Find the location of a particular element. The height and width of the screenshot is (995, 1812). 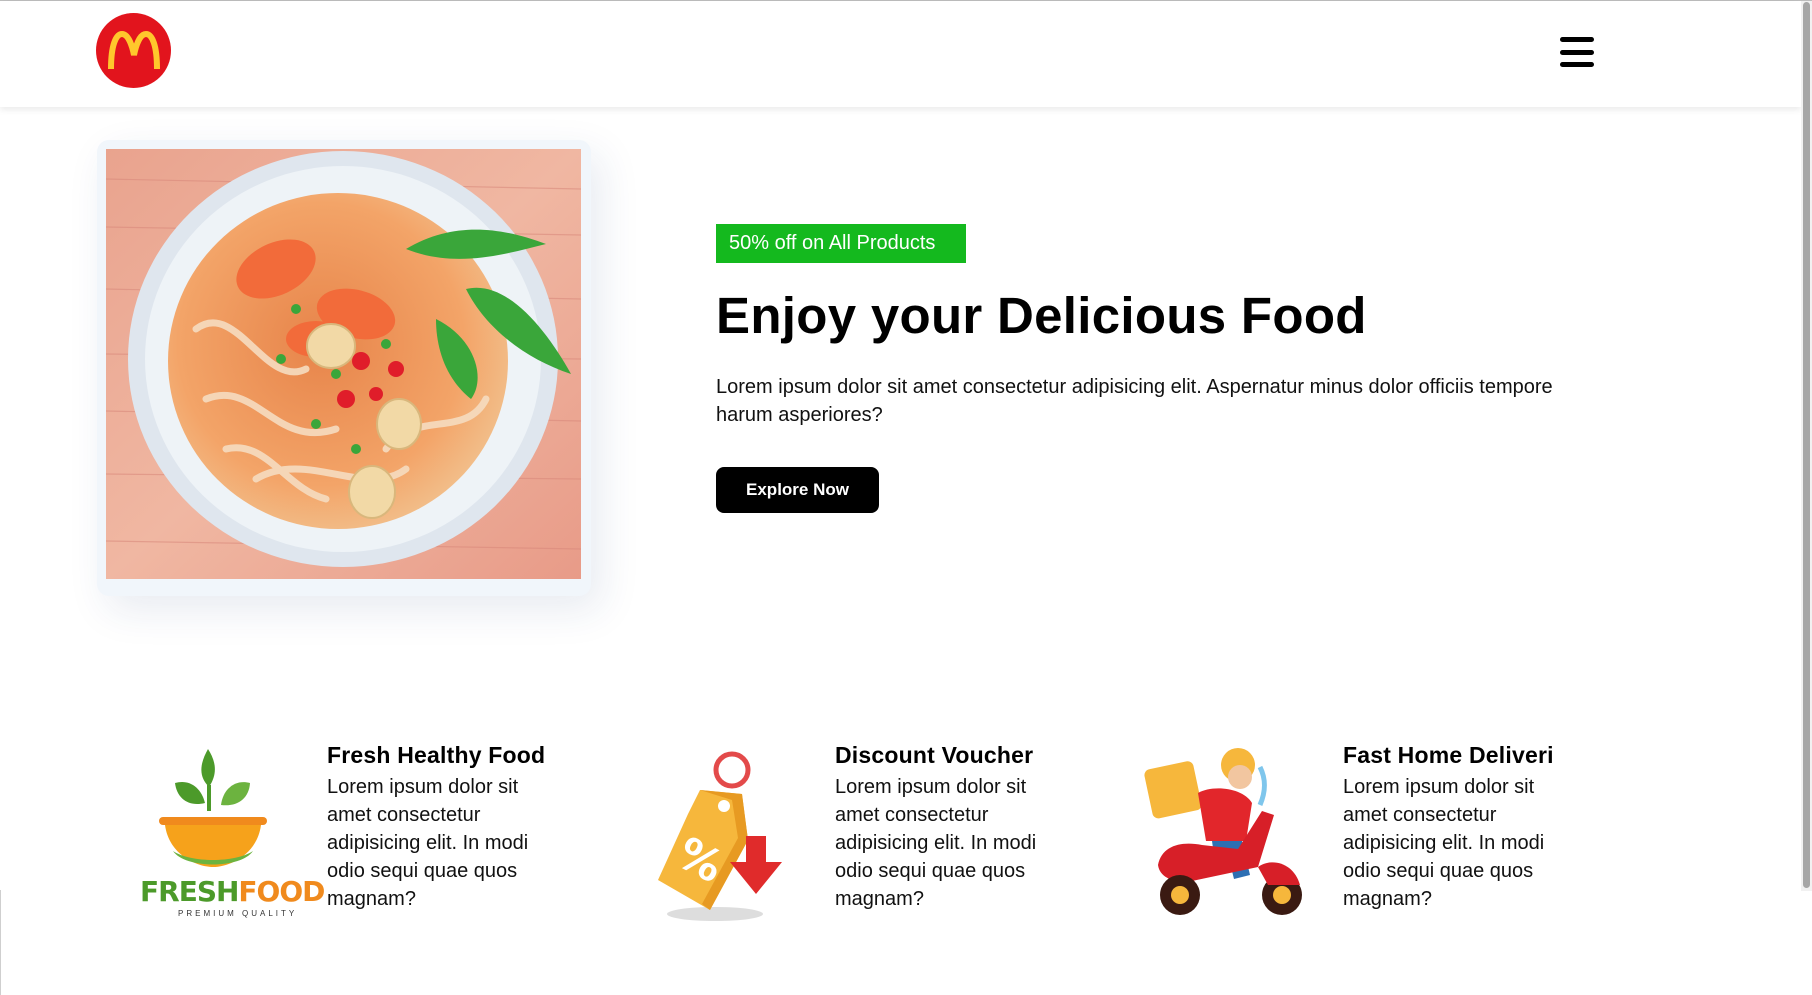

hero-title: Enjoy your Delicious Food is located at coordinates (1041, 315).